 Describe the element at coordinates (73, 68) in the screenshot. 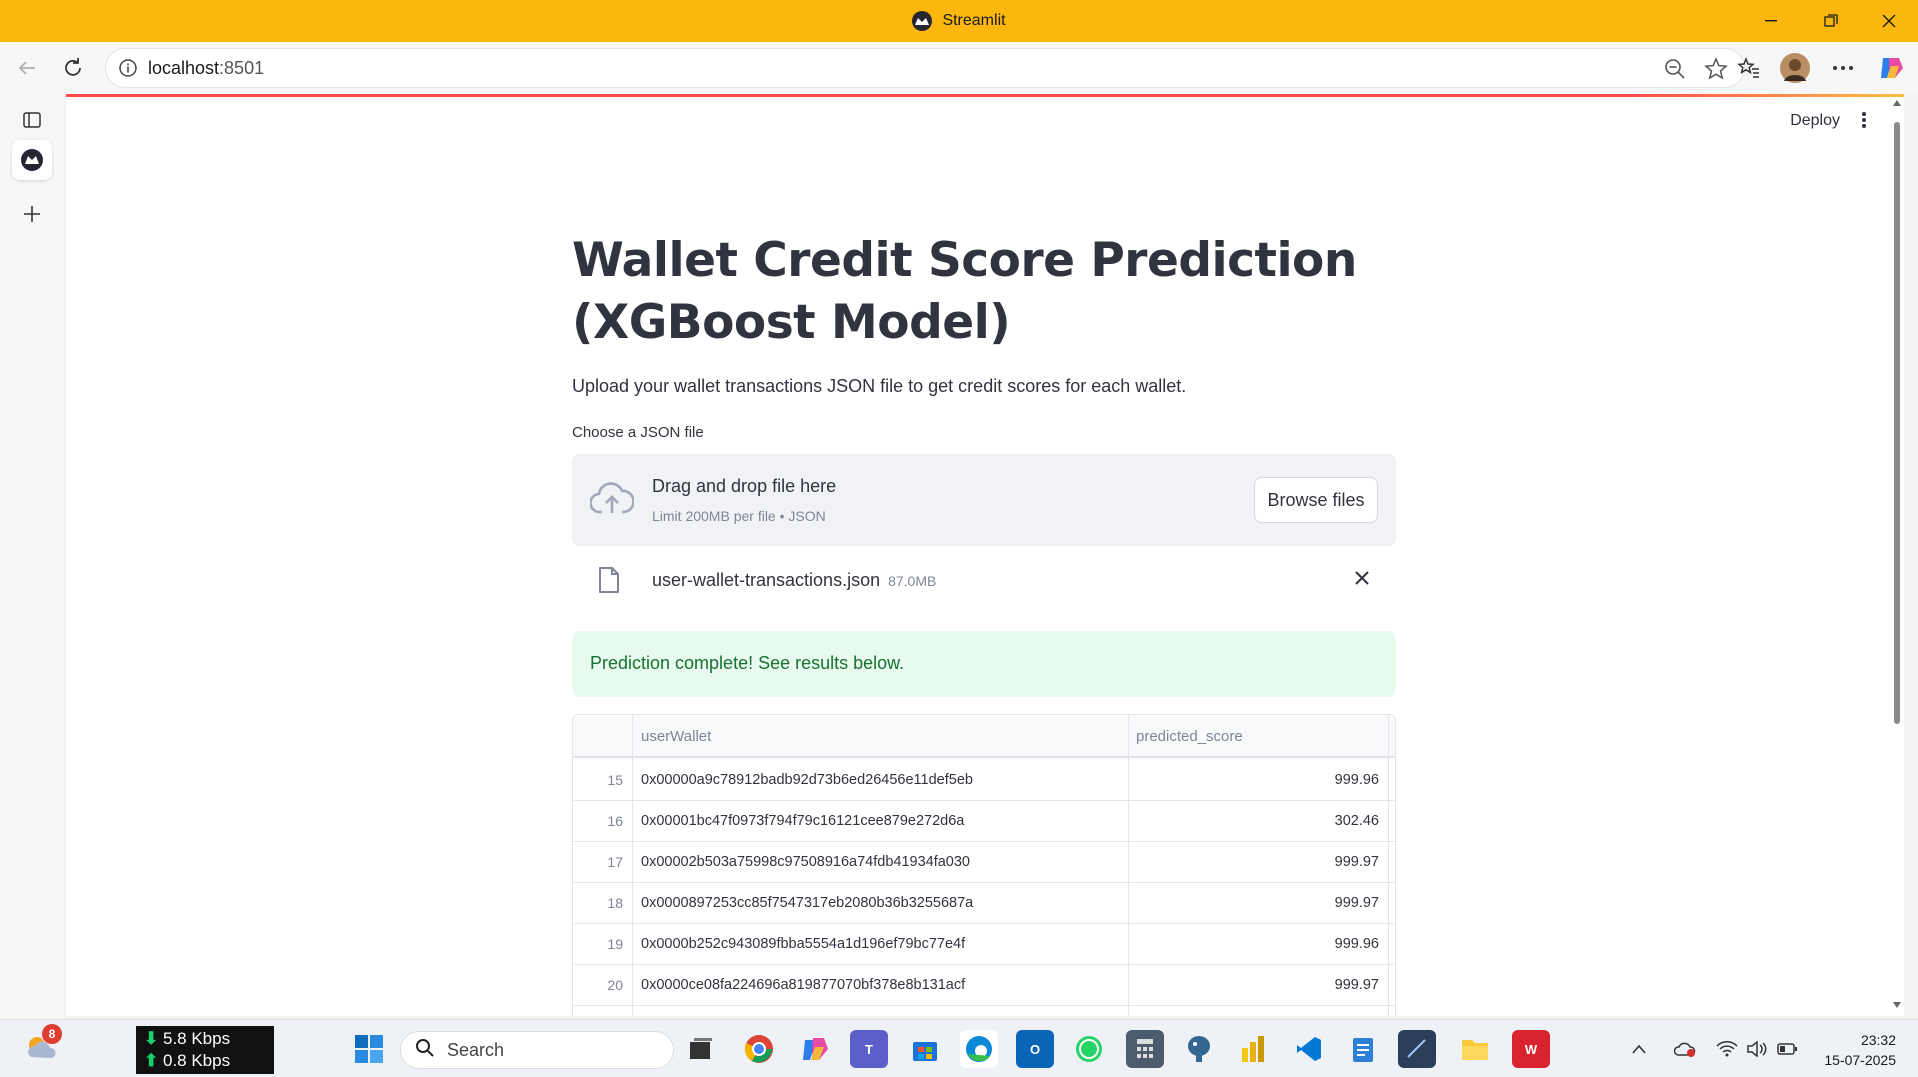

I see `refresh-button` at that location.